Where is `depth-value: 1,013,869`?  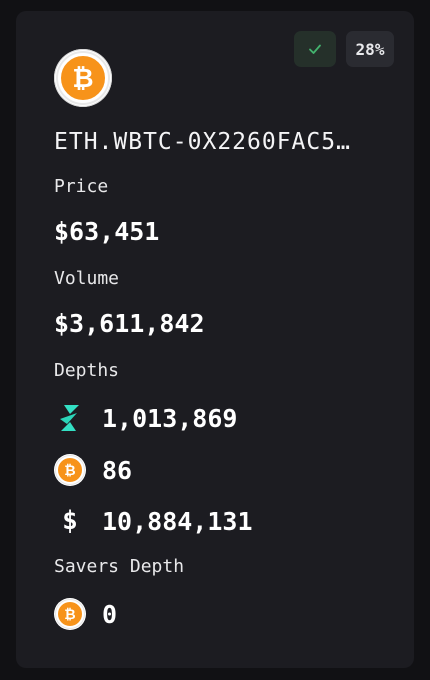
depth-value: 1,013,869 is located at coordinates (170, 418).